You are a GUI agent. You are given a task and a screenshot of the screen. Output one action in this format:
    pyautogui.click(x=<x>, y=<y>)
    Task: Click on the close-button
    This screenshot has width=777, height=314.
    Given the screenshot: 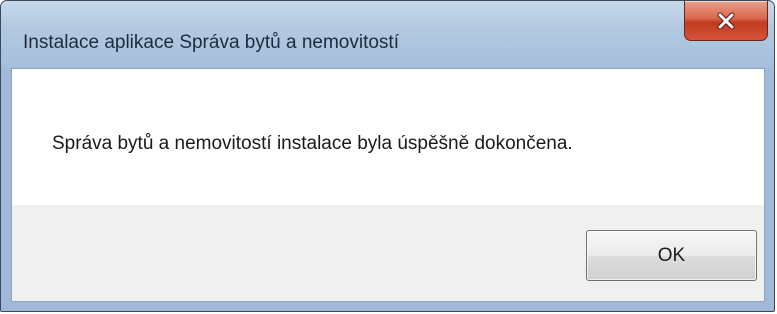 What is the action you would take?
    pyautogui.click(x=726, y=21)
    